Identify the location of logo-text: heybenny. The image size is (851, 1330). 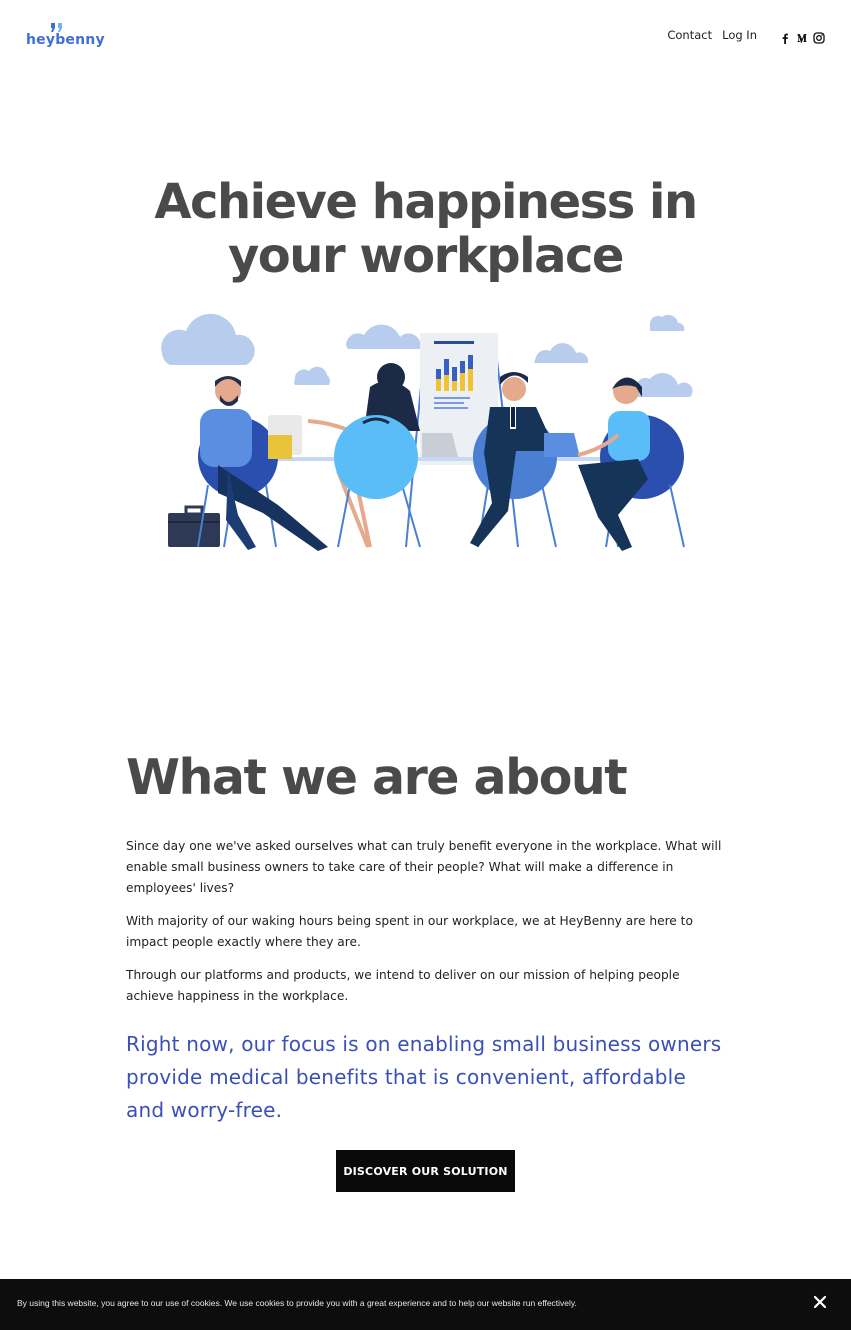
(65, 40).